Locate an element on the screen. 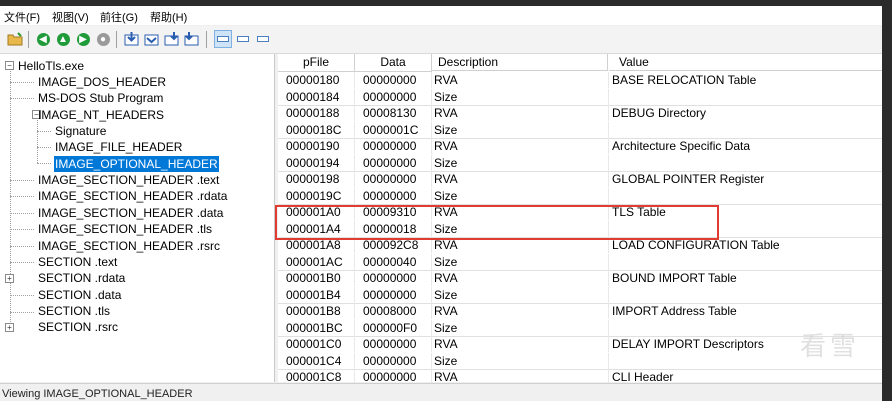  menu-view: 视图(V) is located at coordinates (70, 17).